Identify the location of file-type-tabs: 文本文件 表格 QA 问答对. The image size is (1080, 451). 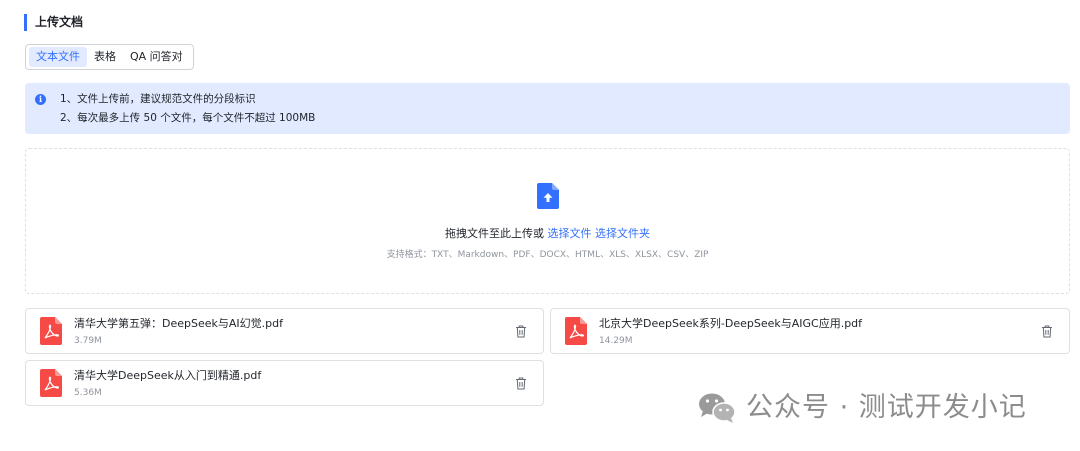
(109, 57).